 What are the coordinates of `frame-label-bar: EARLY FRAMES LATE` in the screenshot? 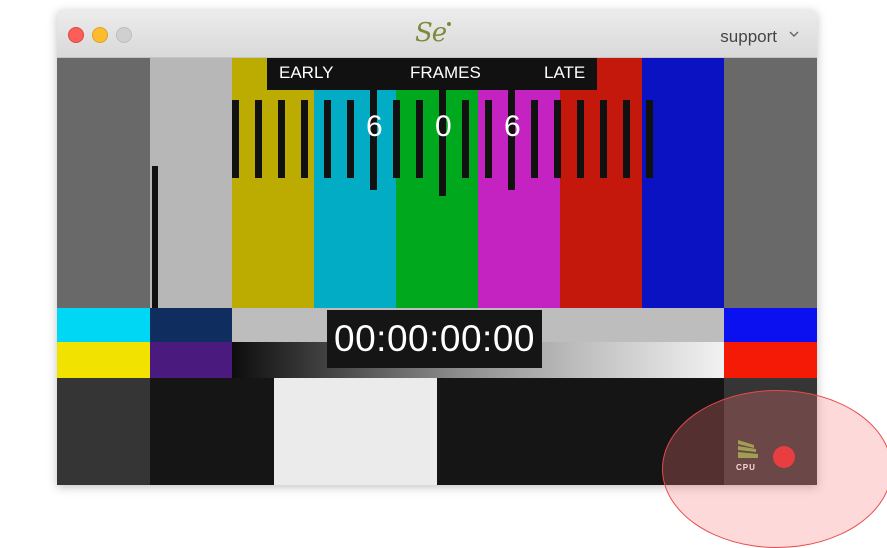 It's located at (432, 74).